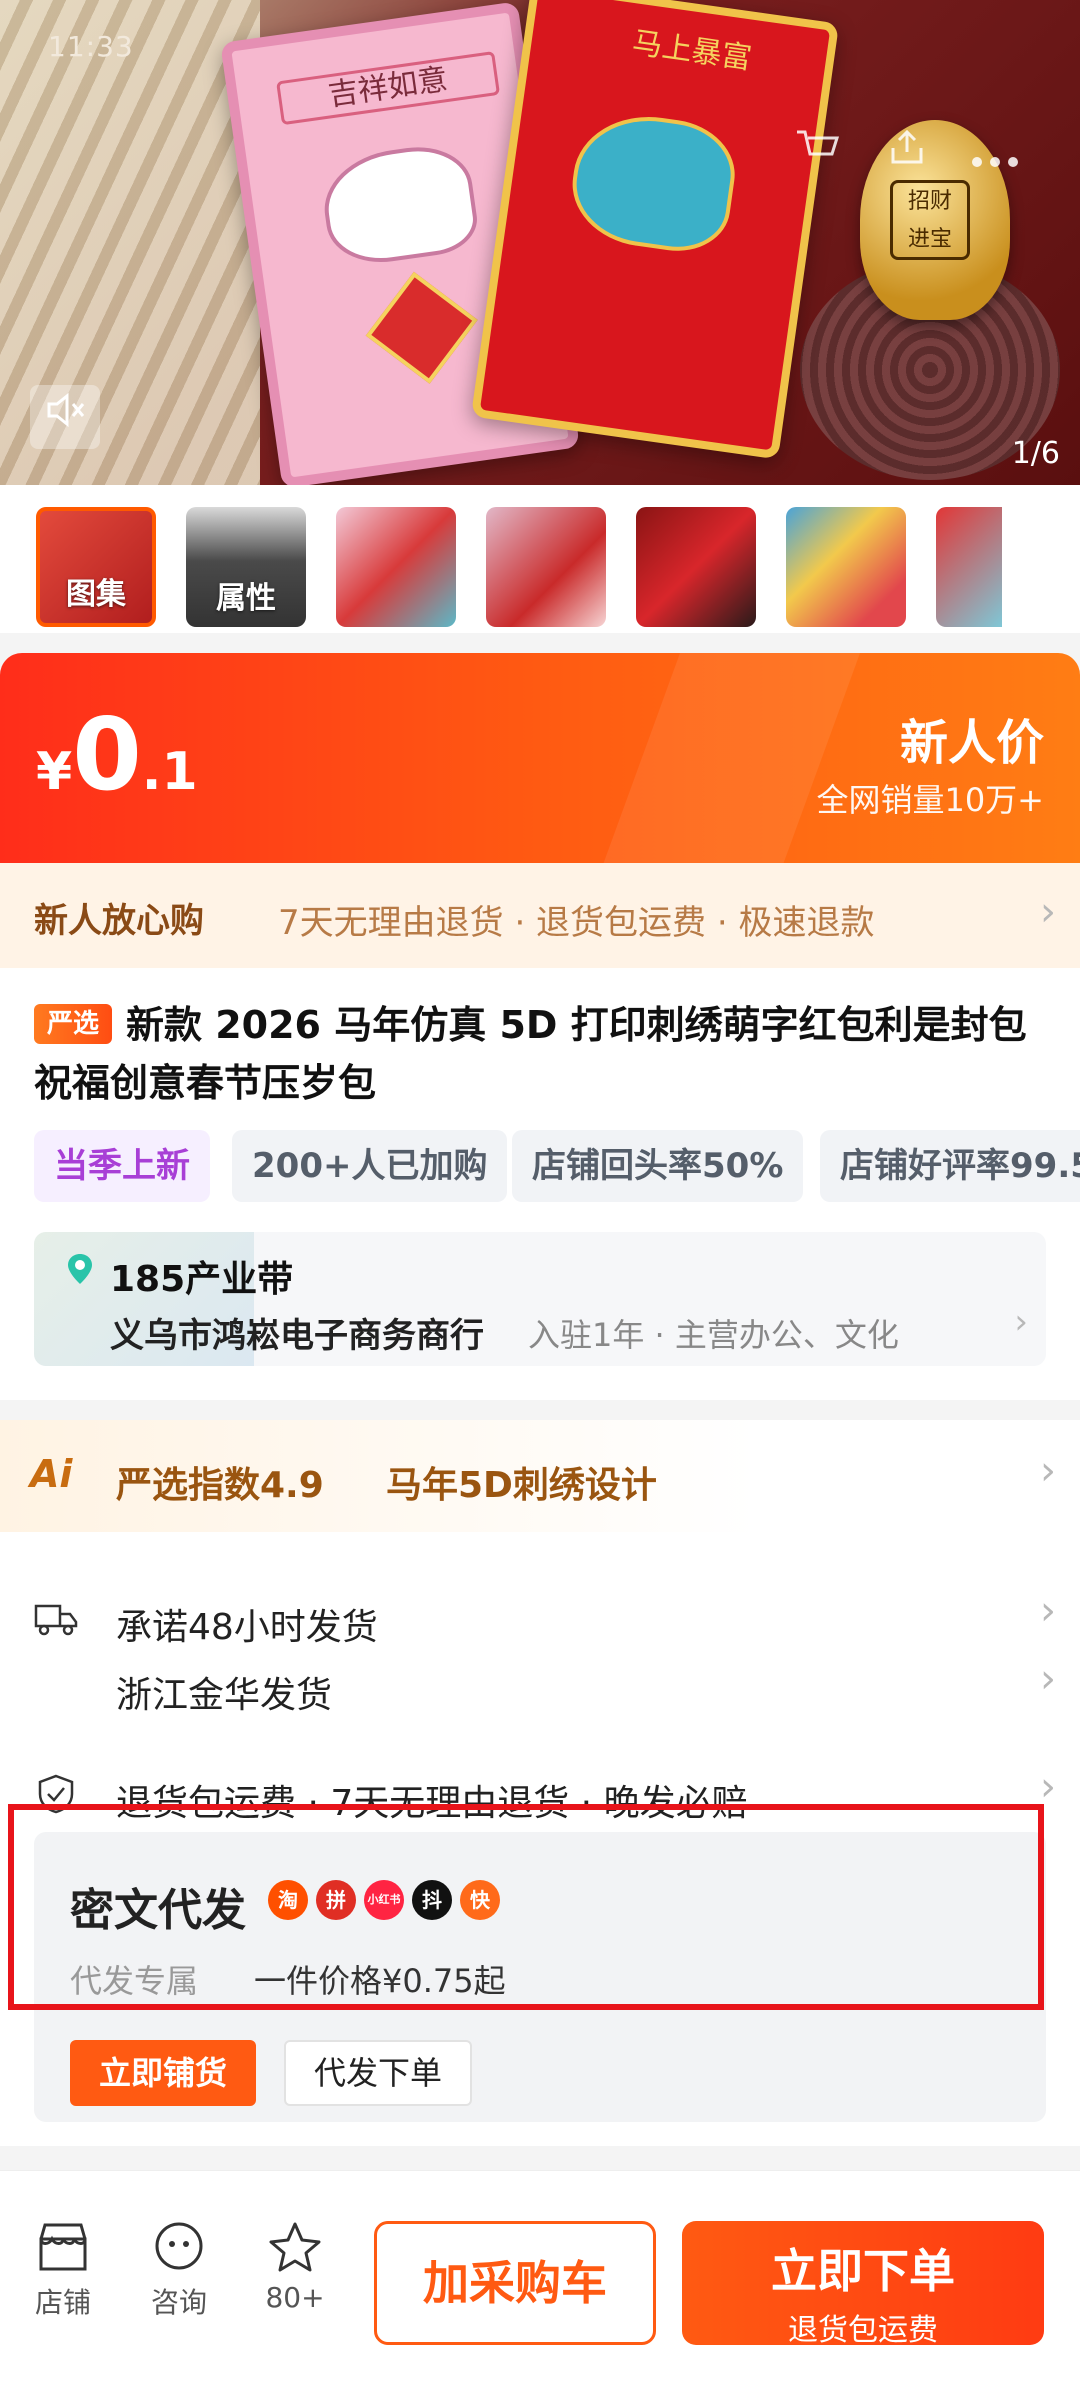  I want to click on store-meta: 入驻1年 · 主营办公、文化, so click(713, 1335).